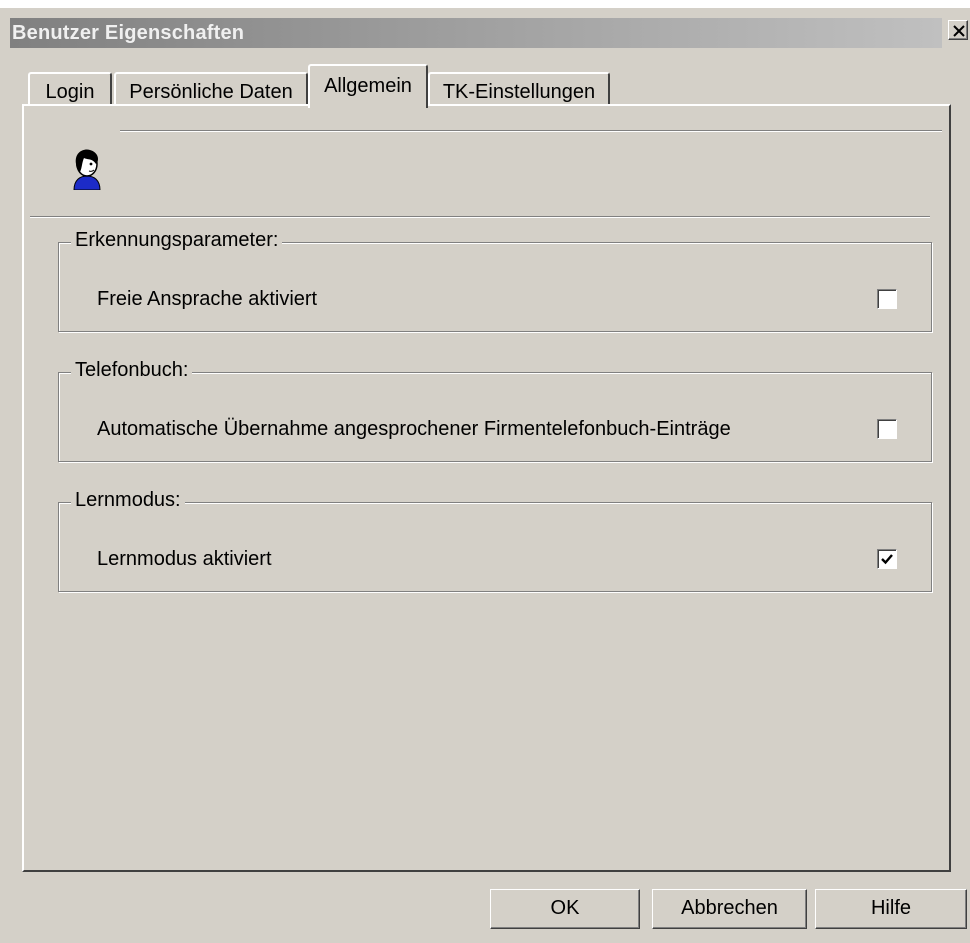  I want to click on learning-mode-checkbox, so click(887, 559).